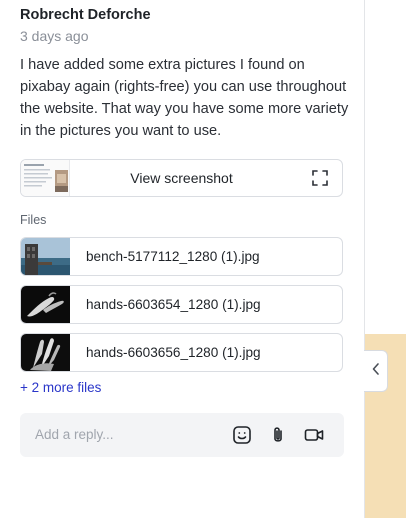  What do you see at coordinates (320, 178) in the screenshot?
I see `expand-icon` at bounding box center [320, 178].